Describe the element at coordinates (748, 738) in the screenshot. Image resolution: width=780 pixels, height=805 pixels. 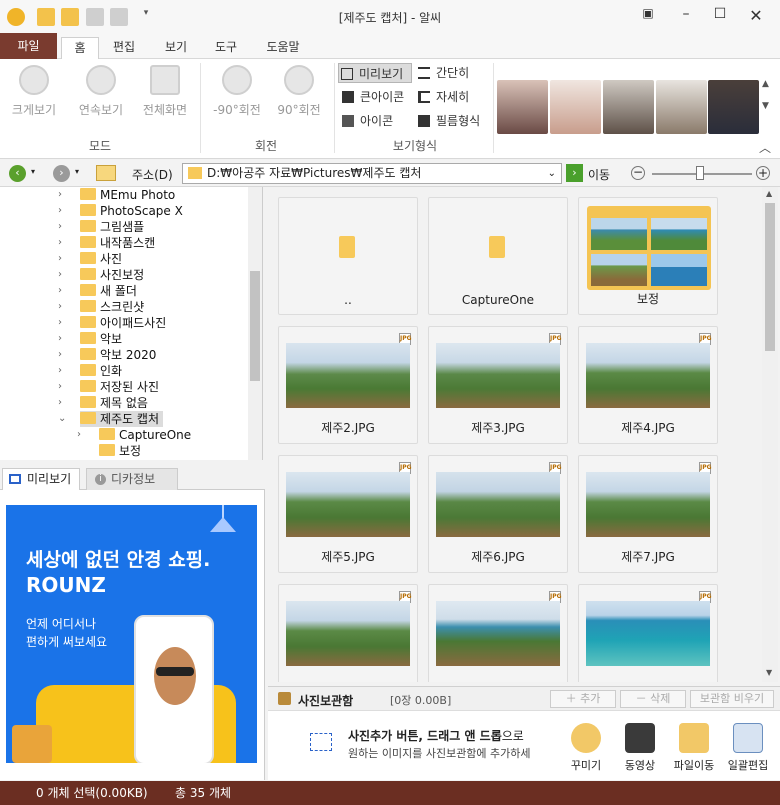
I see `batch-edit-icon` at that location.